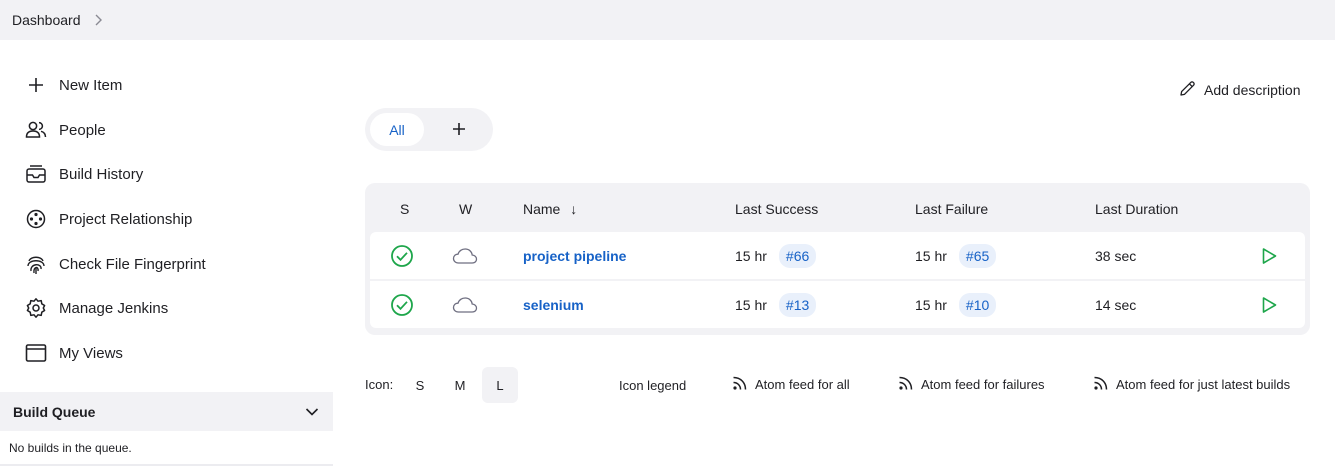  I want to click on last-duration: 14 sec, so click(1116, 304).